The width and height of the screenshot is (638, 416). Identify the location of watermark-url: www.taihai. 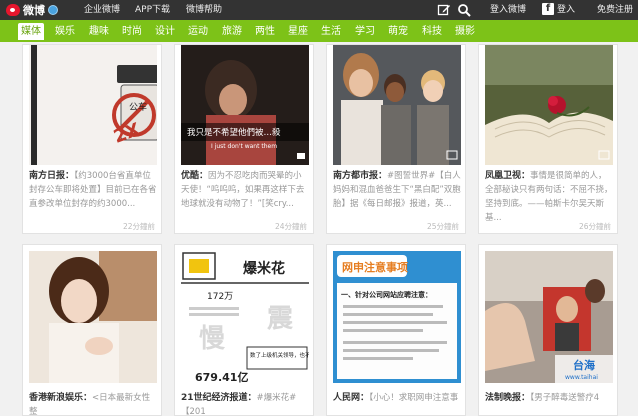
(581, 377).